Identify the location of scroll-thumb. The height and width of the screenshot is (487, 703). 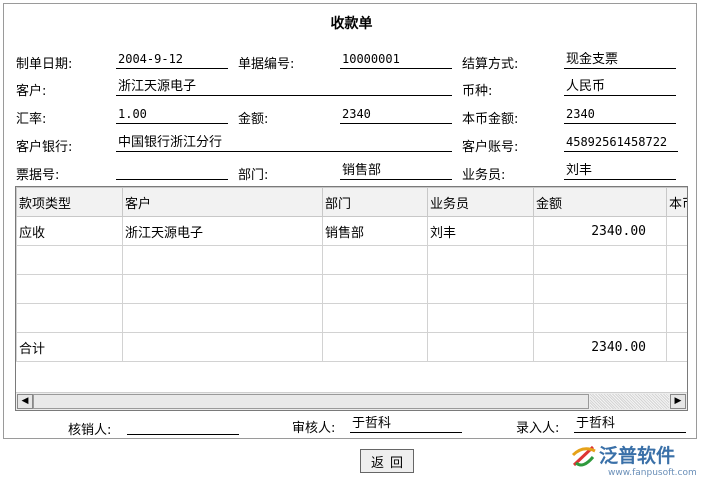
(311, 401).